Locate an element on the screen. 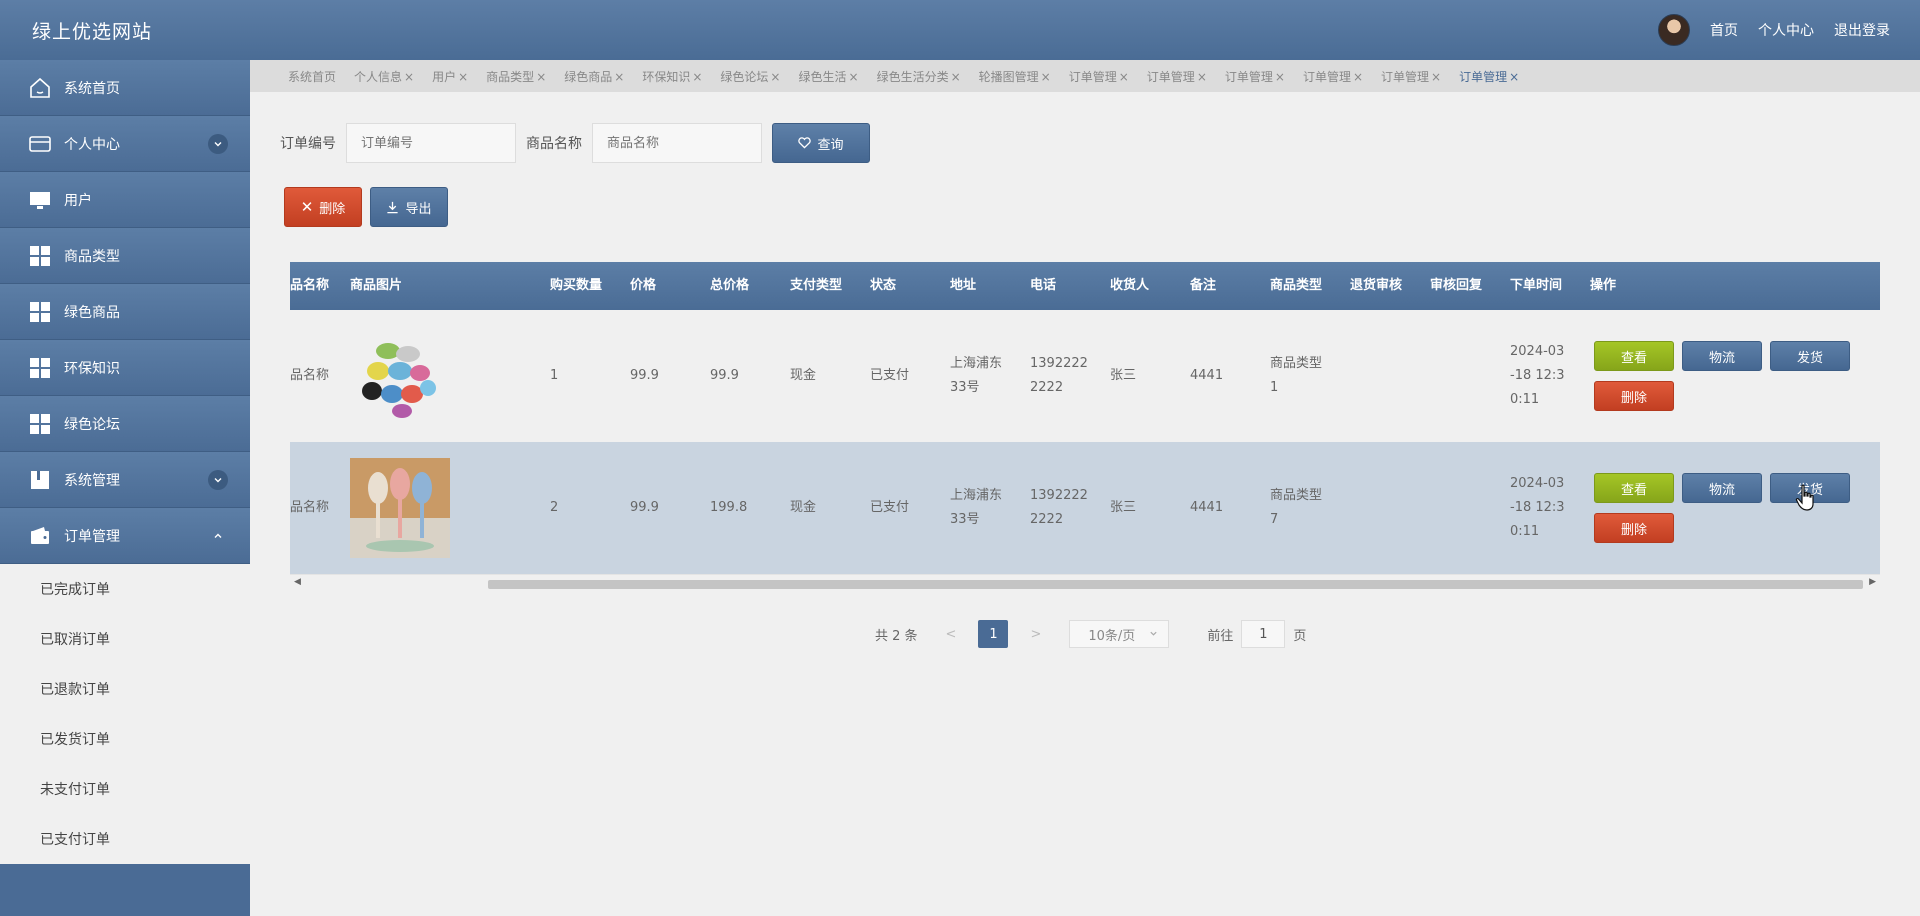 The width and height of the screenshot is (1920, 916). close-icon: ✕ is located at coordinates (307, 207).